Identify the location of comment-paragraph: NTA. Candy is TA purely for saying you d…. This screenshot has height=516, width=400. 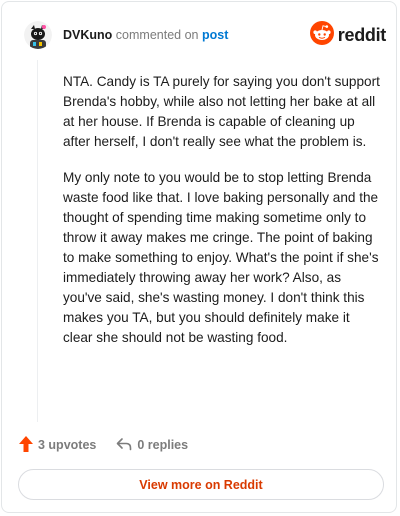
(221, 111).